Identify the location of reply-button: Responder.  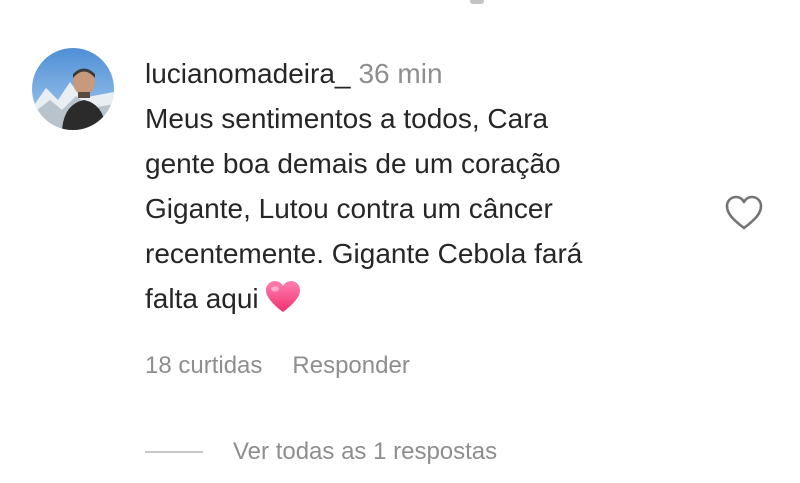
(350, 365).